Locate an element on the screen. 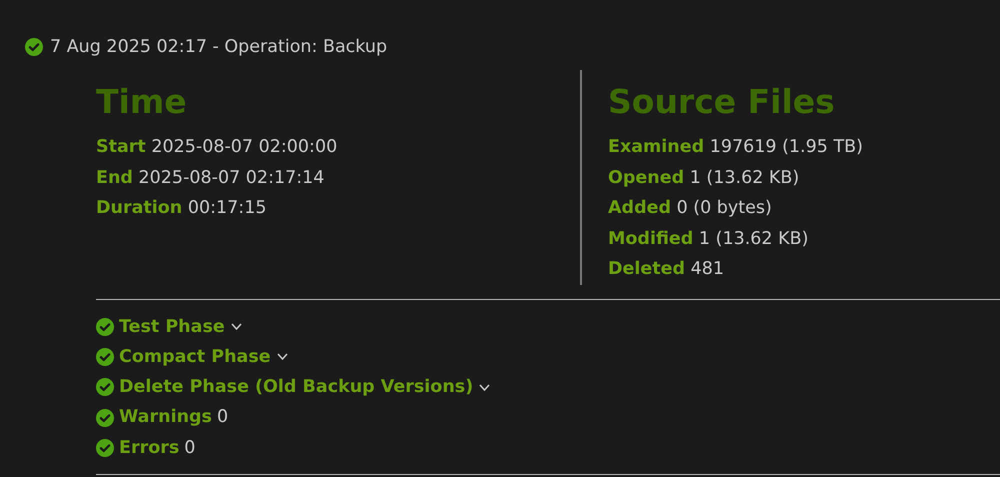 The image size is (1000, 477). stat-value: 197619 (1.95 TB) is located at coordinates (786, 147).